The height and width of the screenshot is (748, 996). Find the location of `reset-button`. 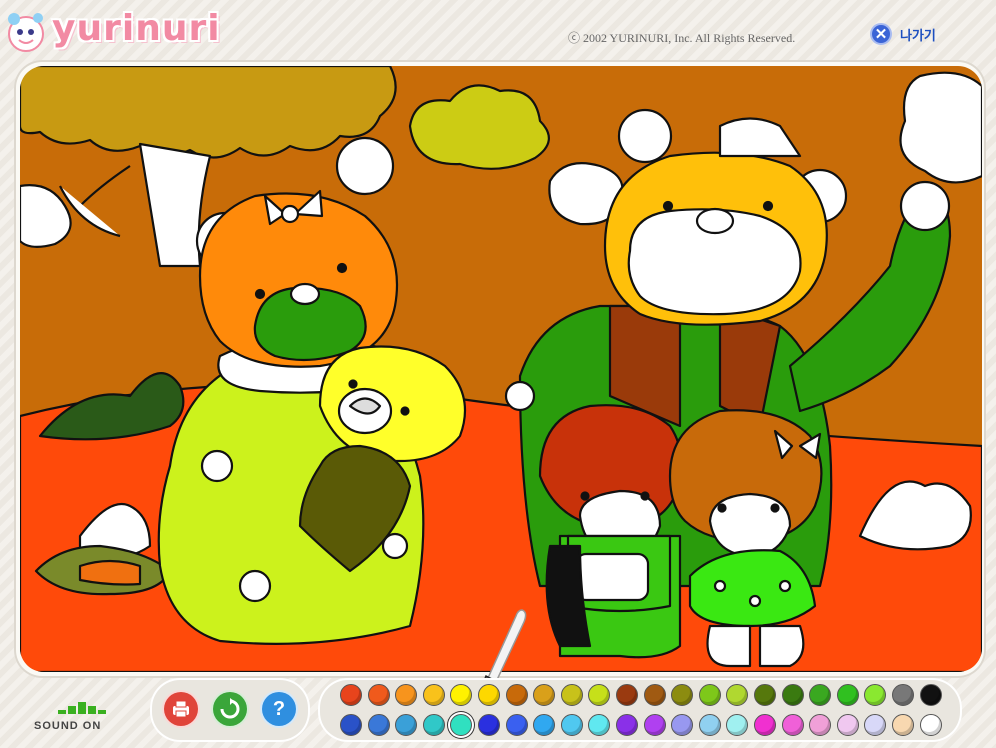

reset-button is located at coordinates (230, 709).